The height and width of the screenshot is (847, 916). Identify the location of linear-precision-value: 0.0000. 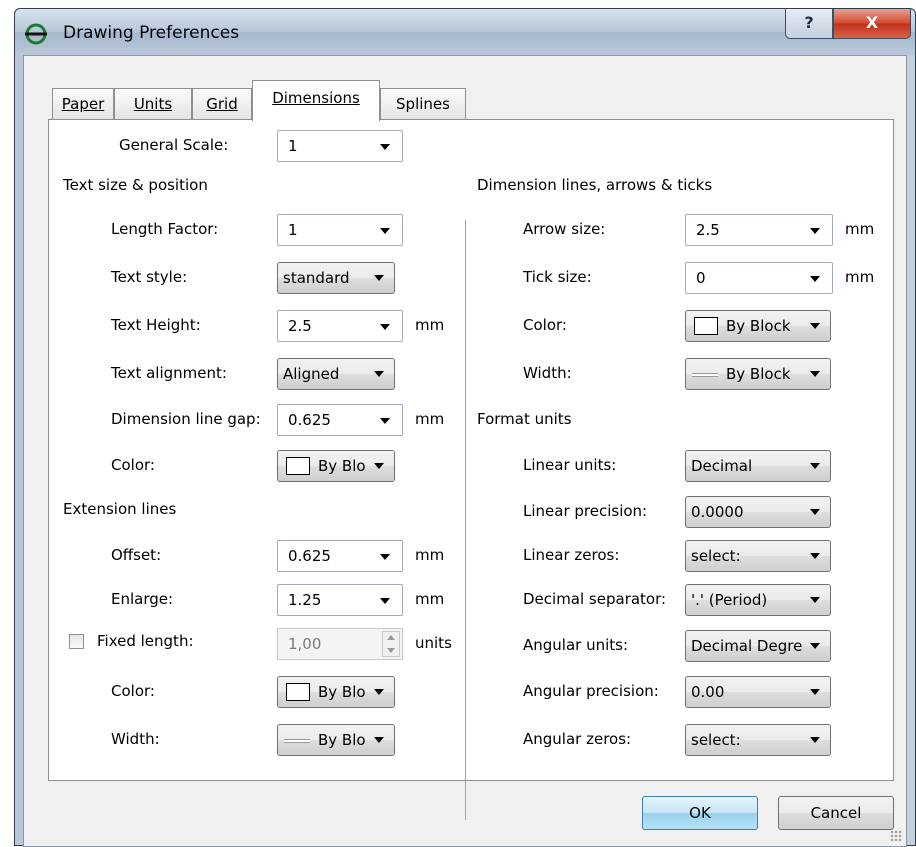
(717, 512).